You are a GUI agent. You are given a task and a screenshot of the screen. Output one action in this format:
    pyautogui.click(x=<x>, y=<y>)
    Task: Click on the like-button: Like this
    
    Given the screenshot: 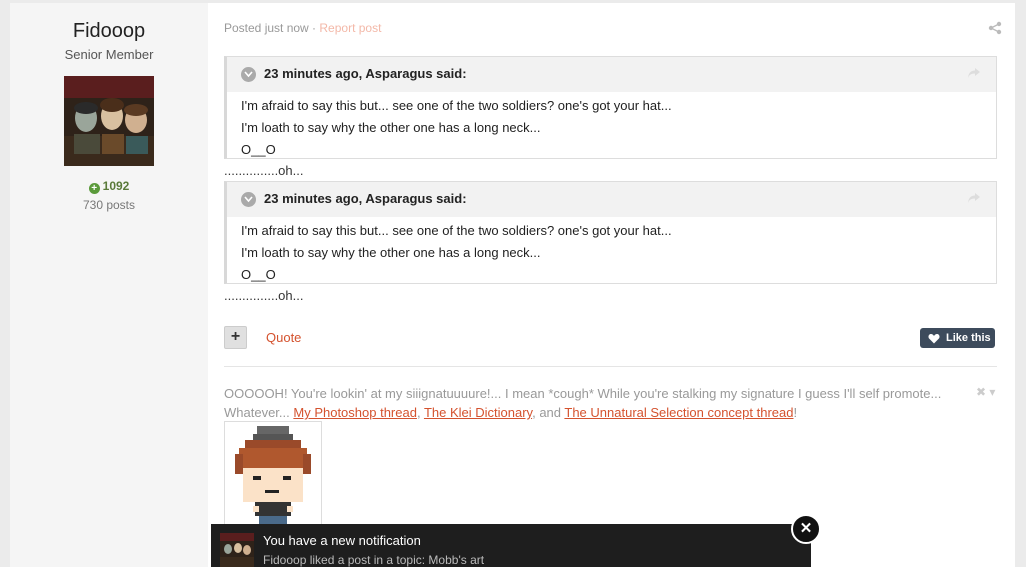 What is the action you would take?
    pyautogui.click(x=957, y=338)
    